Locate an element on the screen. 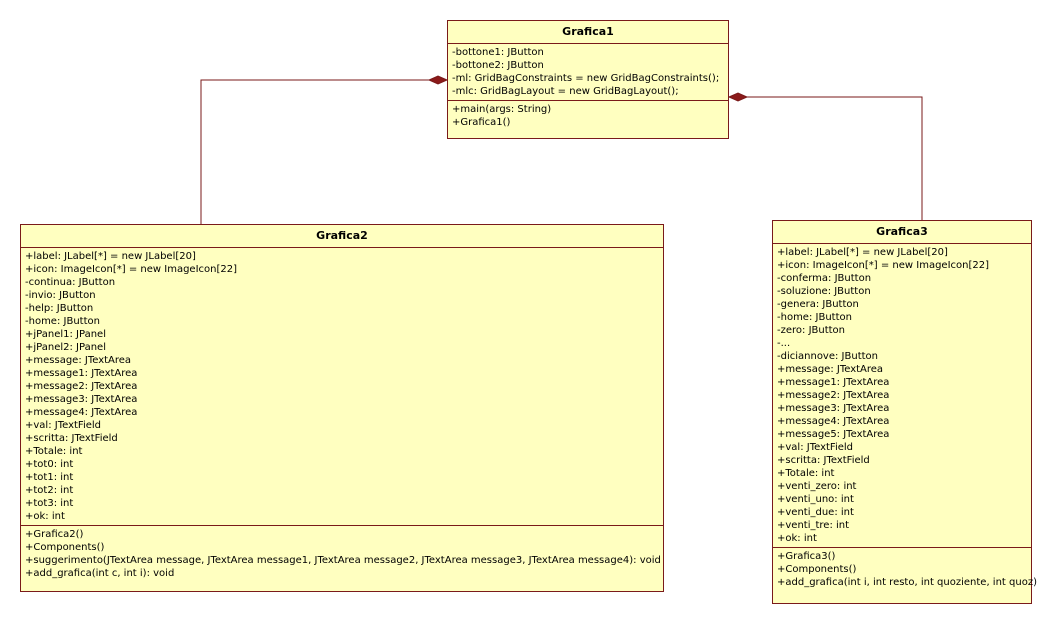  attribute-line: +jPanel1: JPanel is located at coordinates (65, 334).